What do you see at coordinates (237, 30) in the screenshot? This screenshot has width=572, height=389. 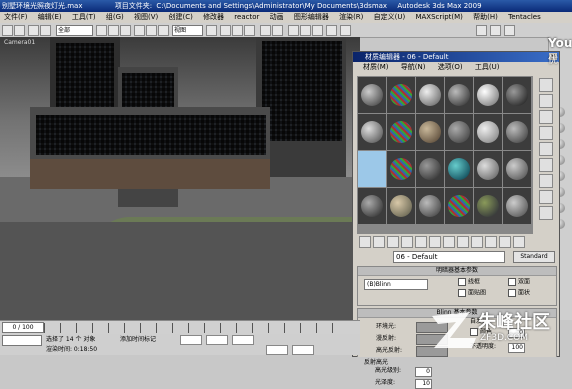 I see `angle-snap-icon` at bounding box center [237, 30].